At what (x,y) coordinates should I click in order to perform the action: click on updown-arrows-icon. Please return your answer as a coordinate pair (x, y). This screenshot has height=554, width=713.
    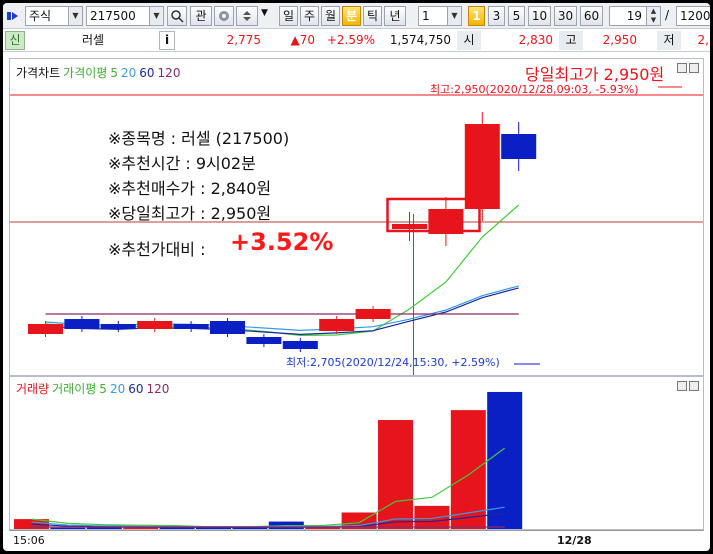
    Looking at the image, I should click on (247, 16).